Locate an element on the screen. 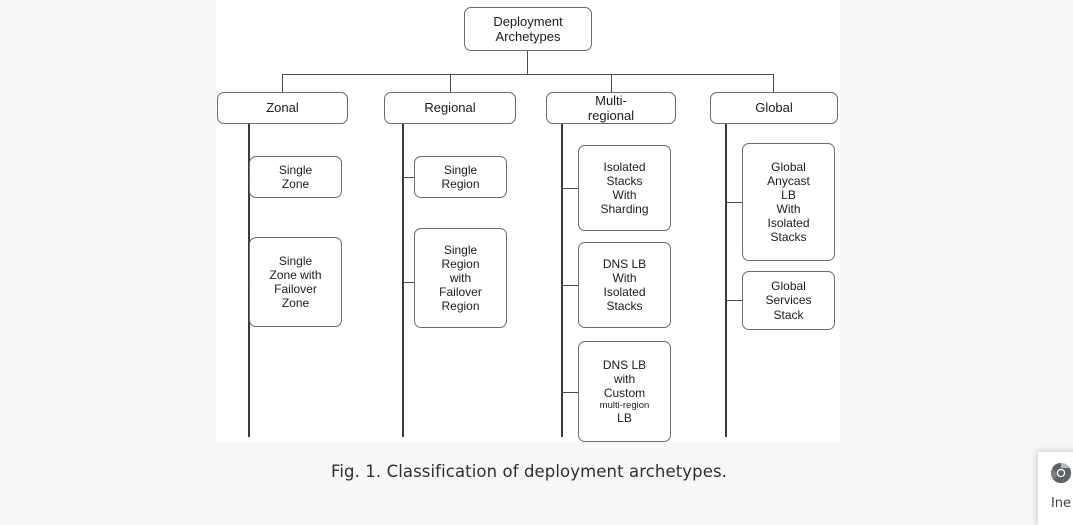 This screenshot has height=525, width=1073. node-label: DNS LB With Isolated Stacks is located at coordinates (624, 285).